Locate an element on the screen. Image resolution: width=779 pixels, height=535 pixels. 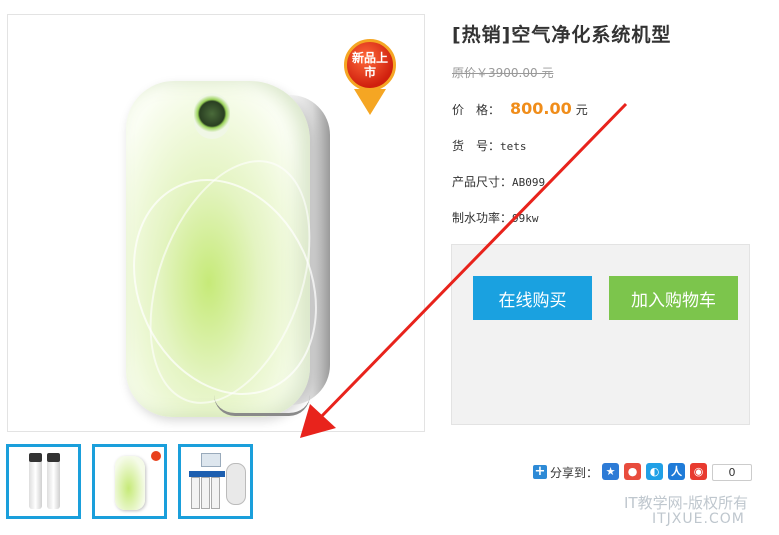
sku-value: tets is located at coordinates (513, 146).